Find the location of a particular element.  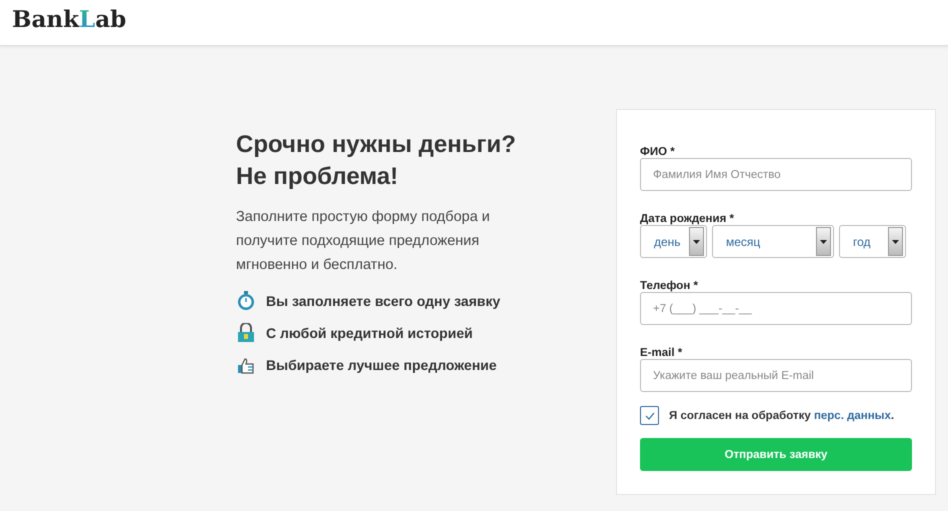

logo: BankLab is located at coordinates (69, 19).